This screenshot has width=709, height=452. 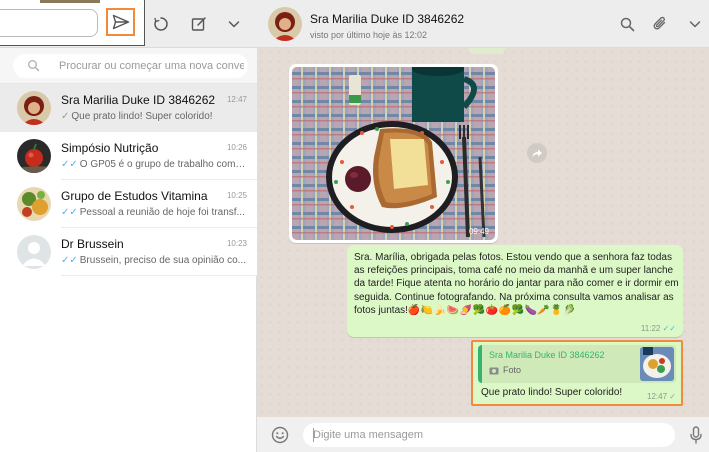 What do you see at coordinates (660, 24) in the screenshot?
I see `attach-icon` at bounding box center [660, 24].